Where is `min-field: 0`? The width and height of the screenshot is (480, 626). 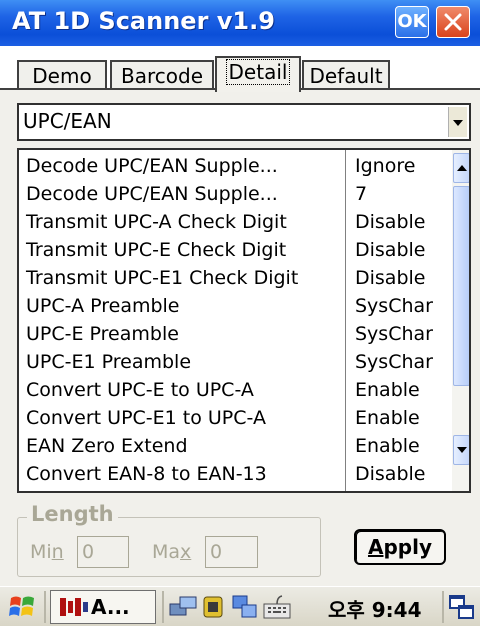 min-field: 0 is located at coordinates (103, 552).